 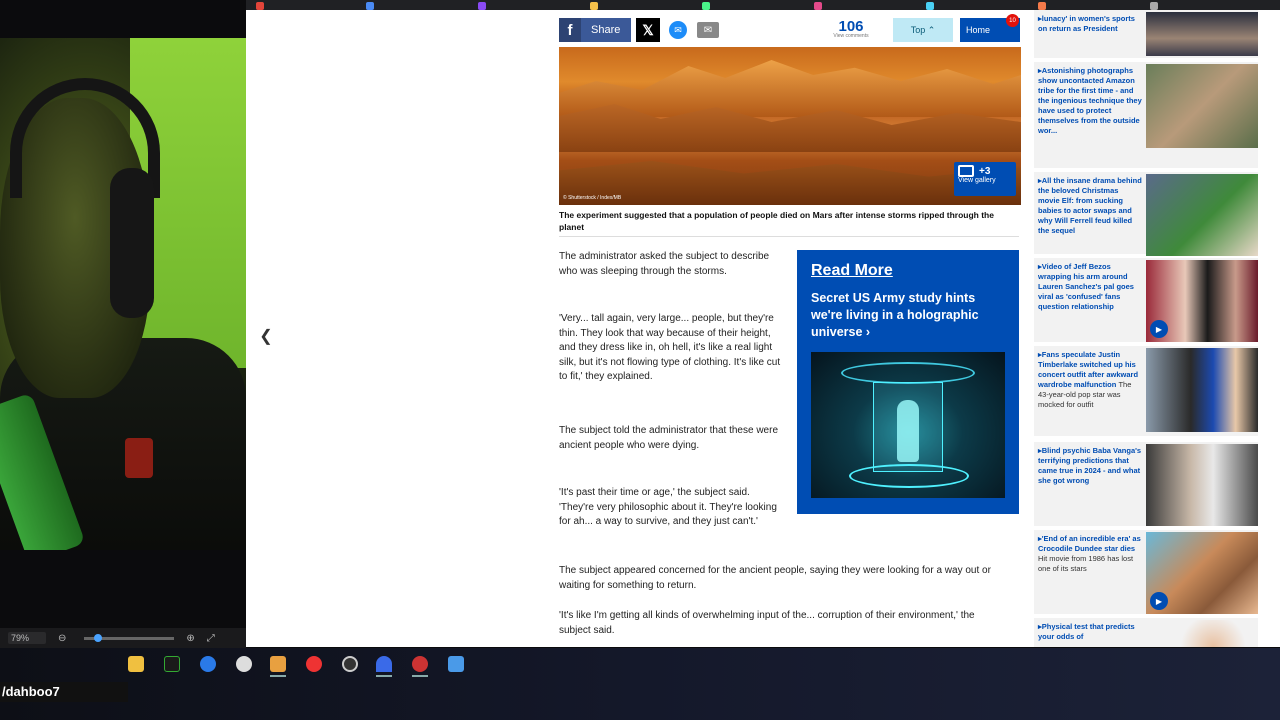 What do you see at coordinates (592, 198) in the screenshot?
I see `image-credit: © Shutterstock / Index/MB` at bounding box center [592, 198].